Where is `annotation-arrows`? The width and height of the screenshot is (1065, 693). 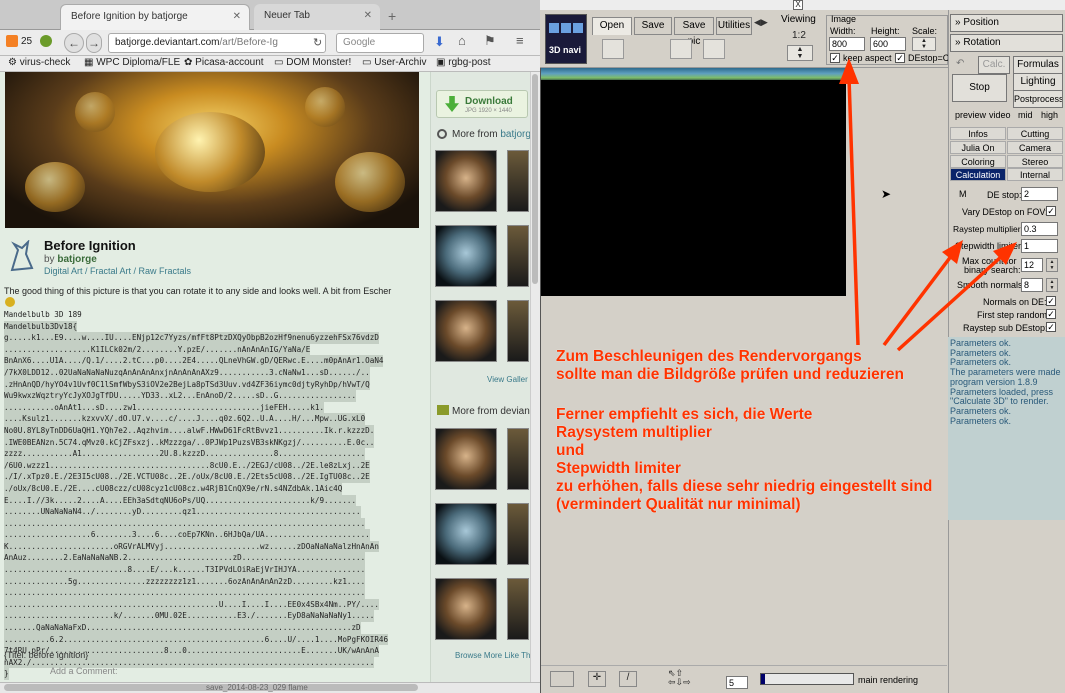
annotation-arrows is located at coordinates (928, 205).